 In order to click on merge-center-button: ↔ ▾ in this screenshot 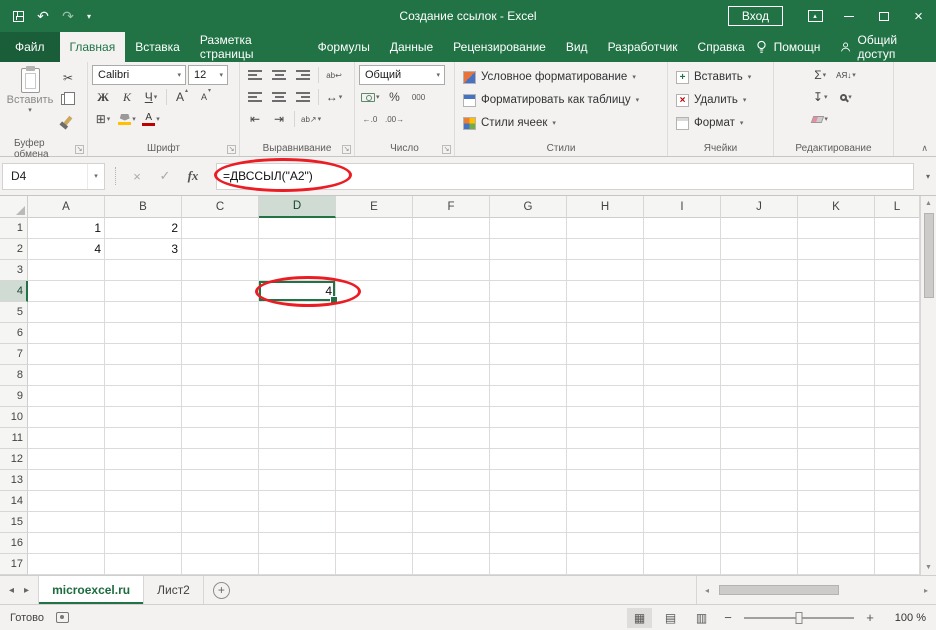, I will do `click(334, 97)`.